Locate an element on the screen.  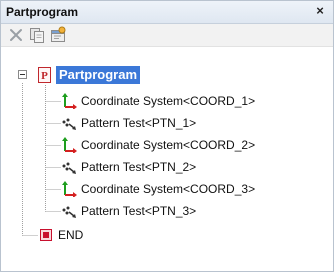
delete-icon is located at coordinates (16, 35).